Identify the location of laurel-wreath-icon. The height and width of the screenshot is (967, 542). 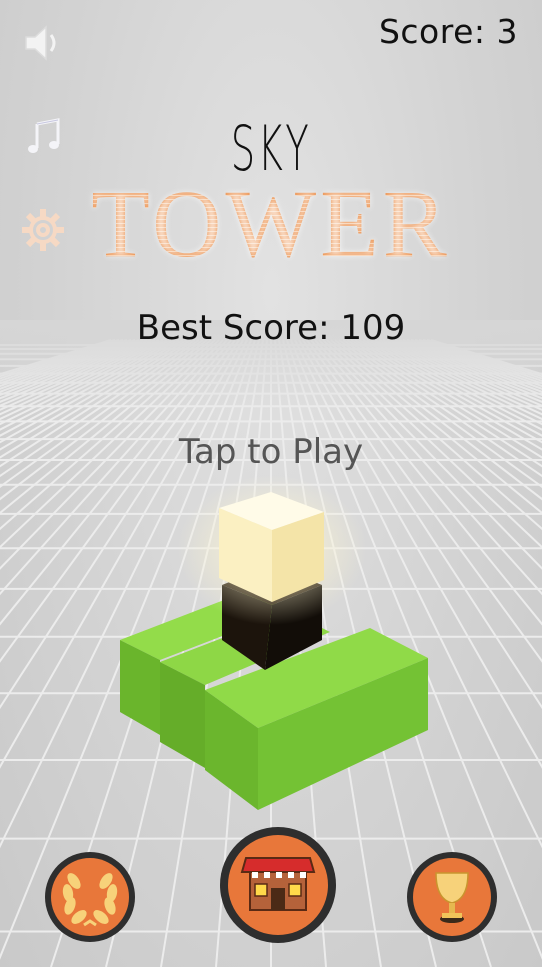
(90, 897).